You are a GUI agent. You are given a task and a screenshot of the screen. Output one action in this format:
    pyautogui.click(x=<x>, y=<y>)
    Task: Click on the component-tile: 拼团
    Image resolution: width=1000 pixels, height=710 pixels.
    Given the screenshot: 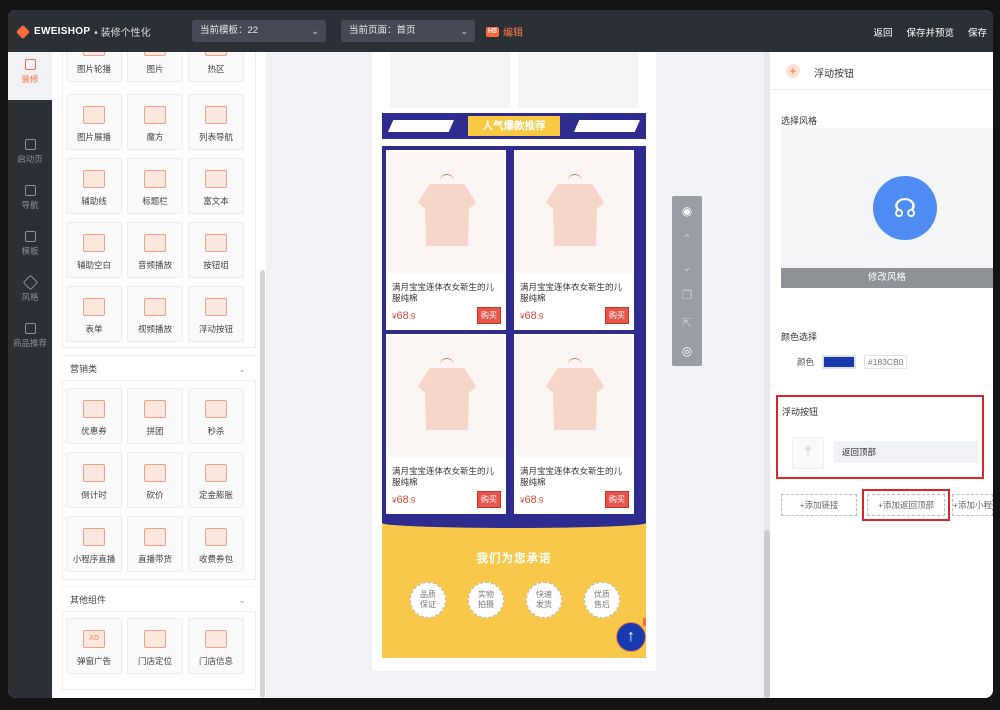 What is the action you would take?
    pyautogui.click(x=155, y=416)
    